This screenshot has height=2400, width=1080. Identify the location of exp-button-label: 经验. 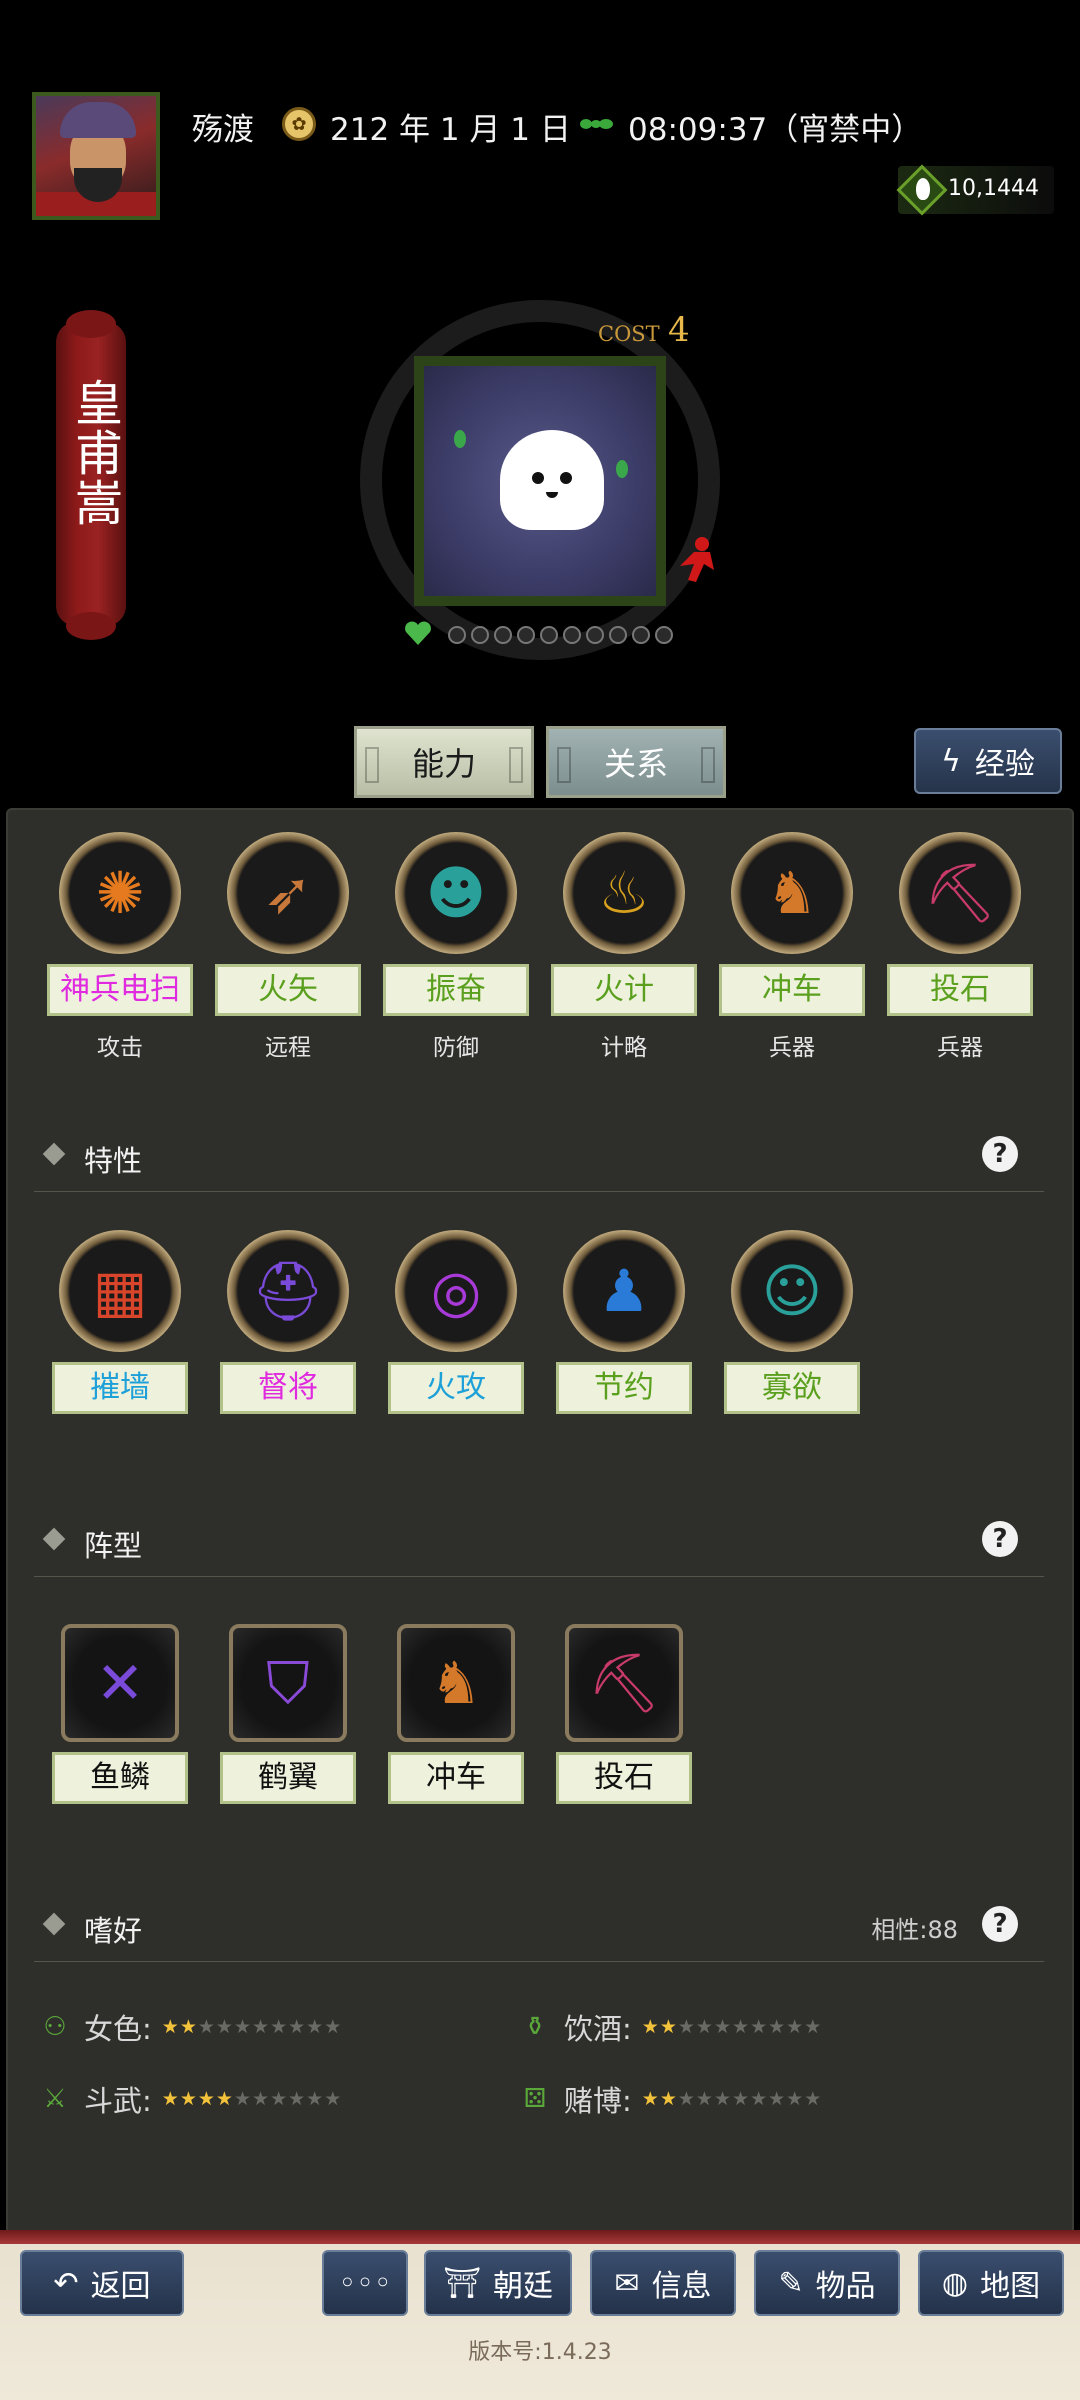
(1004, 764).